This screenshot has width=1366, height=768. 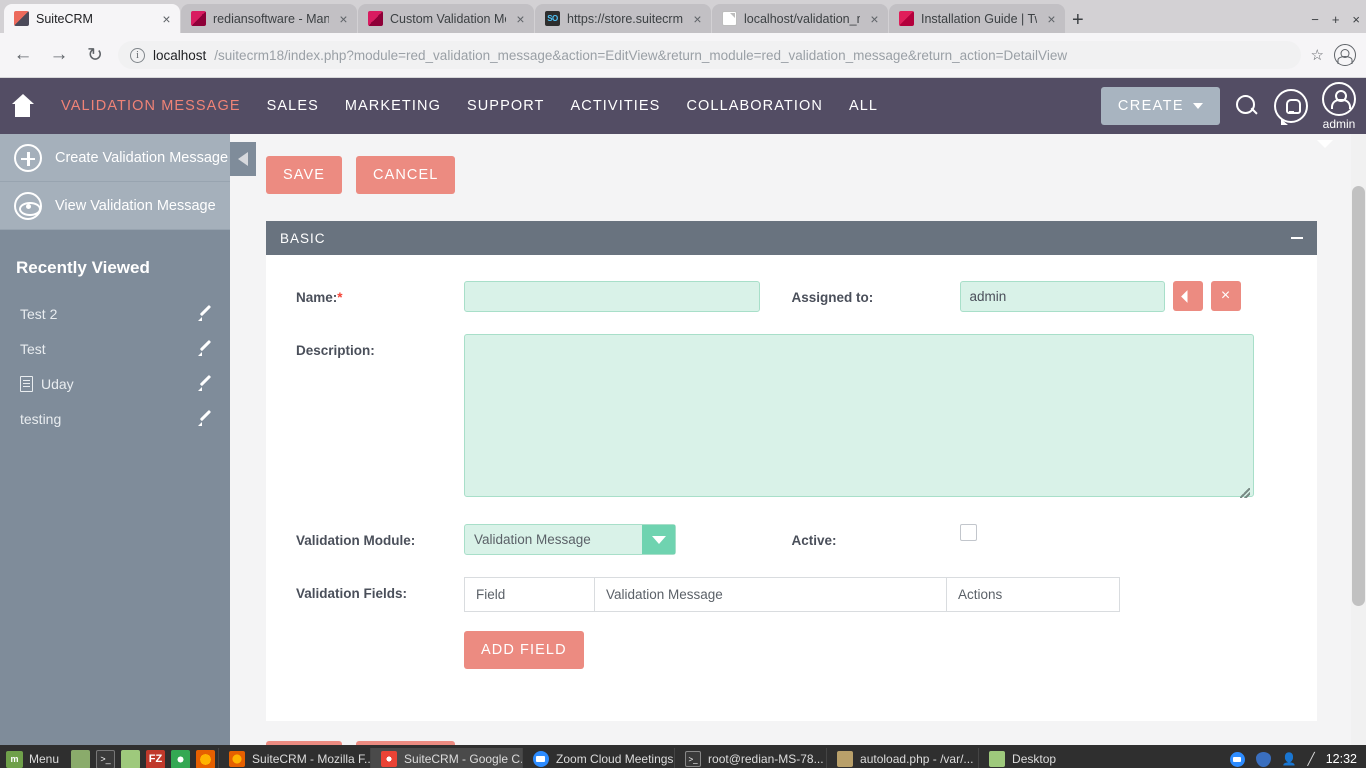 I want to click on browser-profile-icon, so click(x=1345, y=55).